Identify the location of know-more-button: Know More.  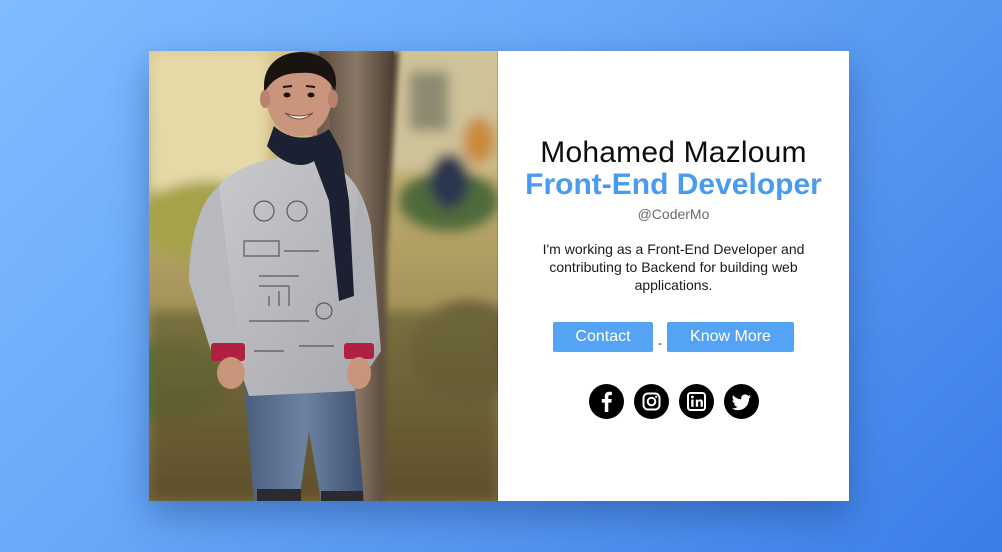
(730, 337).